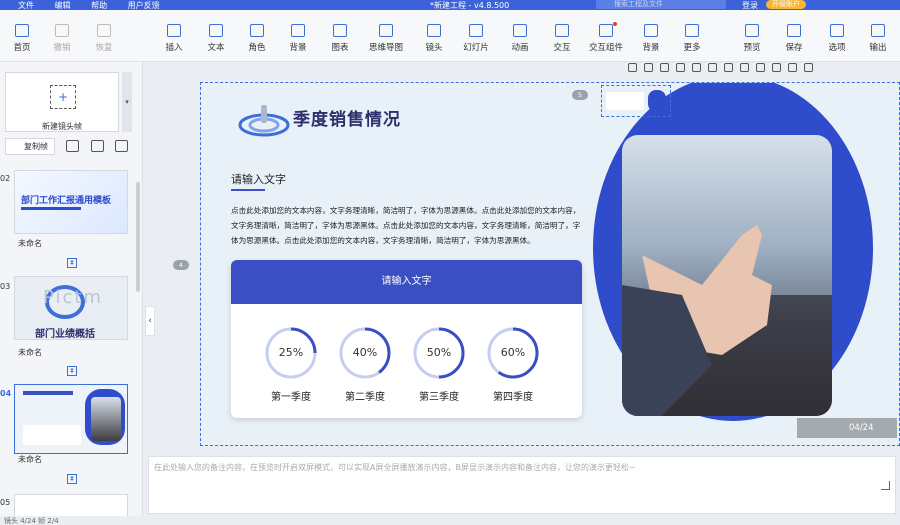  What do you see at coordinates (651, 38) in the screenshot?
I see `background-fill-button: 背景` at bounding box center [651, 38].